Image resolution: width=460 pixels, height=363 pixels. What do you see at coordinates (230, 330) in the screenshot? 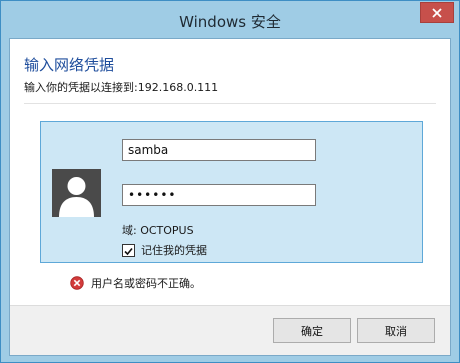
I see `button-bar: 确定 取消` at bounding box center [230, 330].